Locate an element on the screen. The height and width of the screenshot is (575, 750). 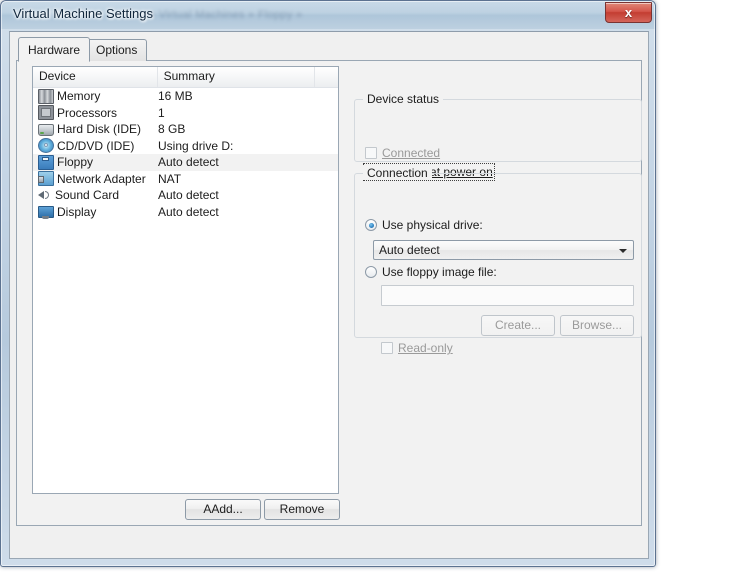
device-summary: NAT is located at coordinates (170, 178).